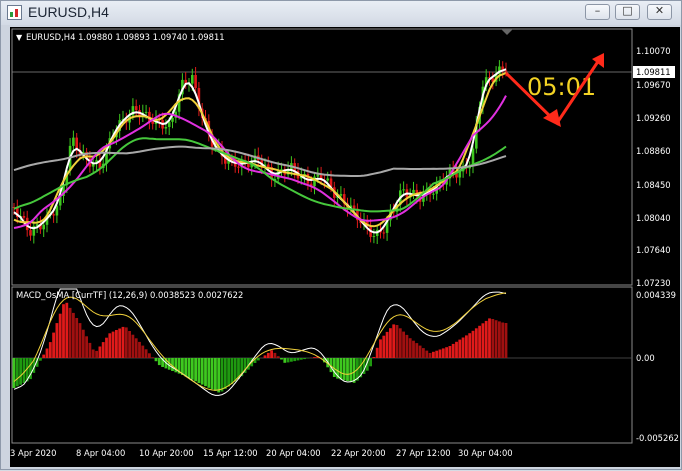 This screenshot has height=471, width=682. I want to click on close-icon: ✕, so click(659, 10).